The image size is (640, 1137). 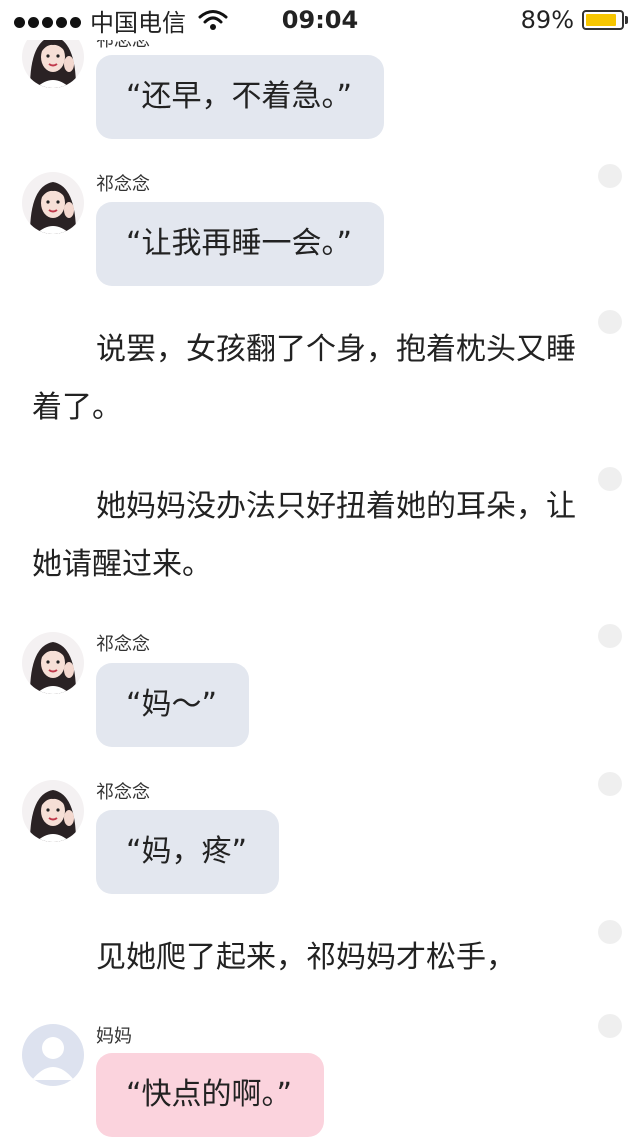 What do you see at coordinates (114, 1036) in the screenshot?
I see `sender-name: 妈妈` at bounding box center [114, 1036].